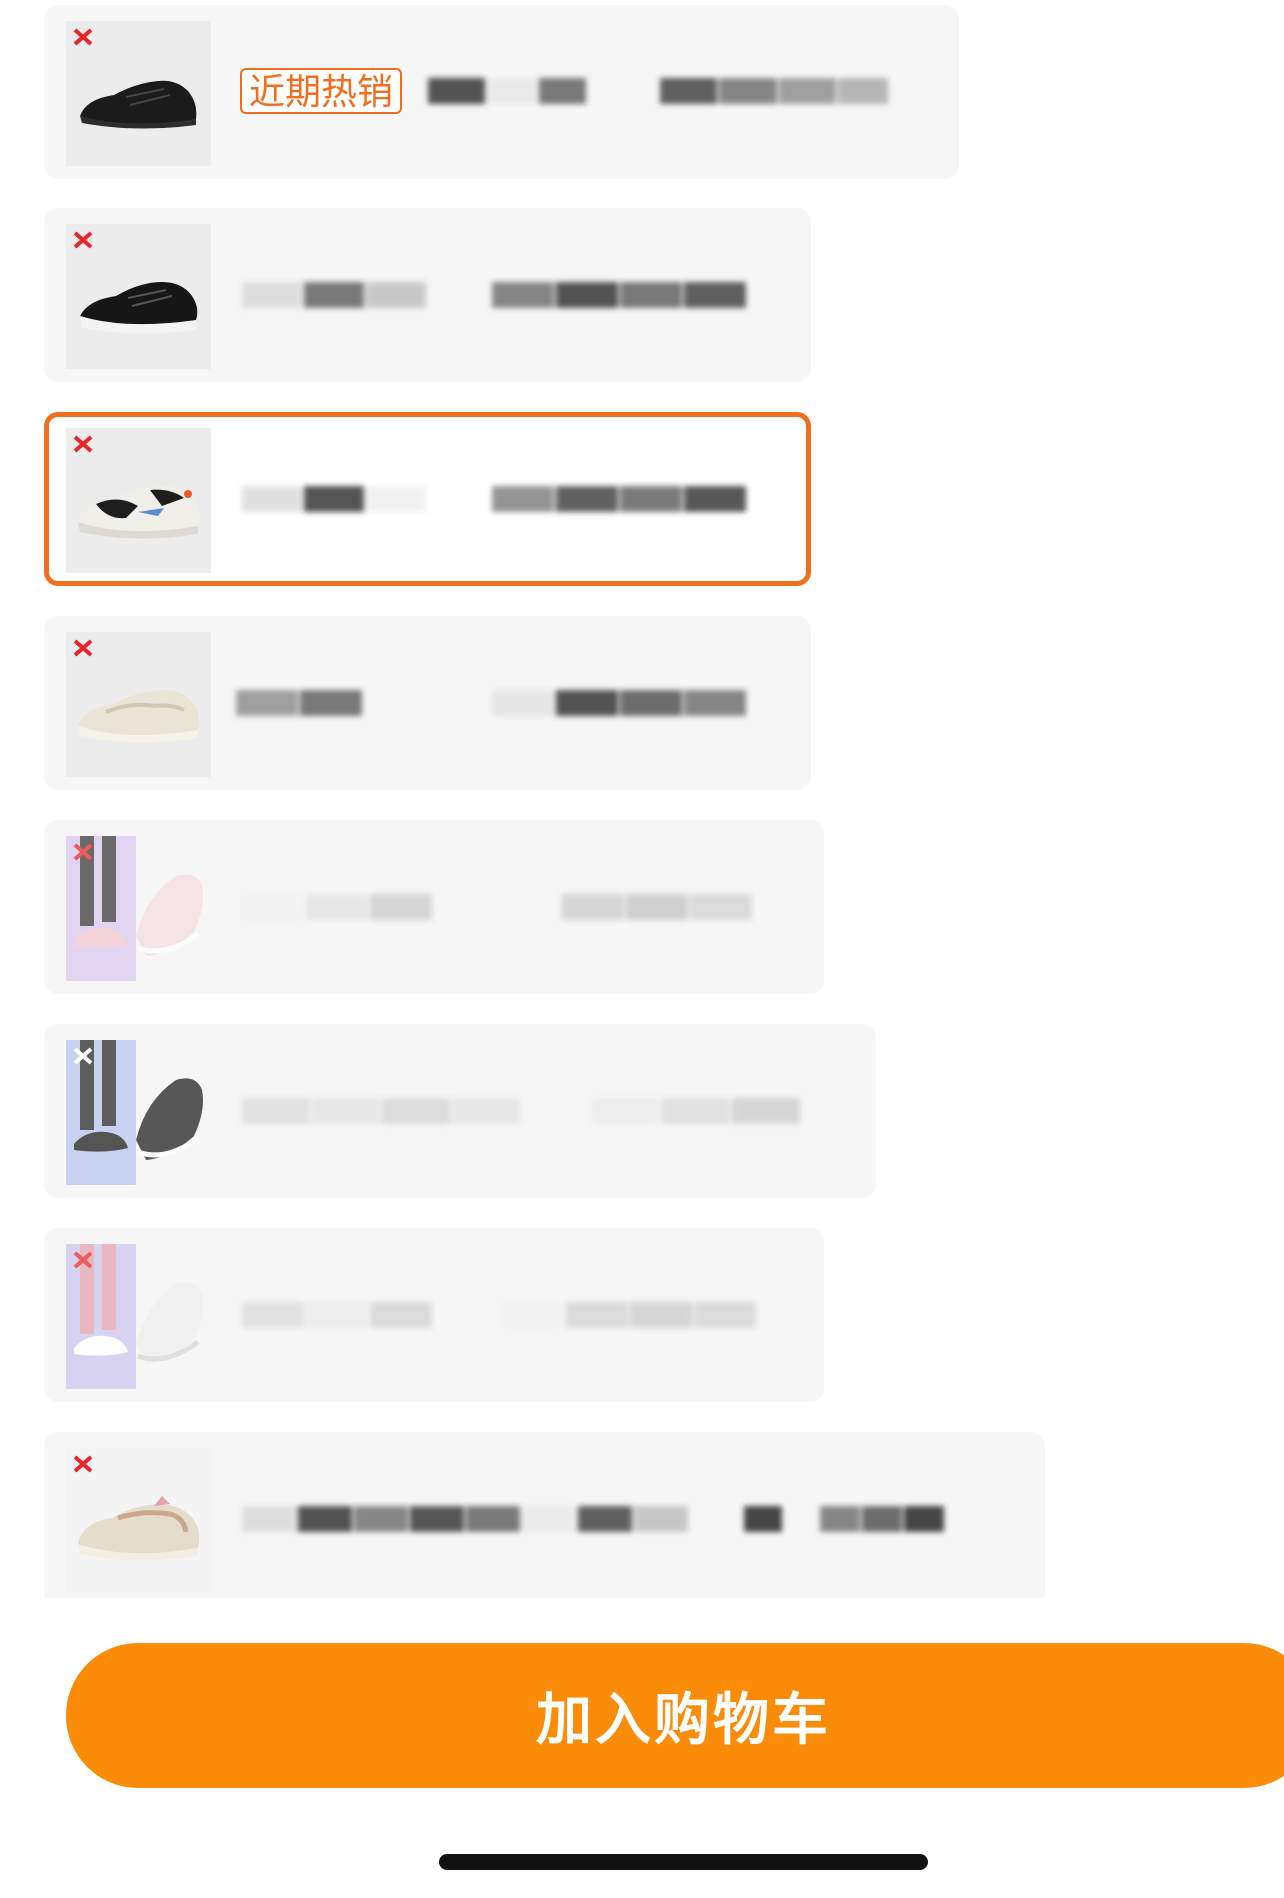  What do you see at coordinates (683, 1862) in the screenshot?
I see `home-indicator` at bounding box center [683, 1862].